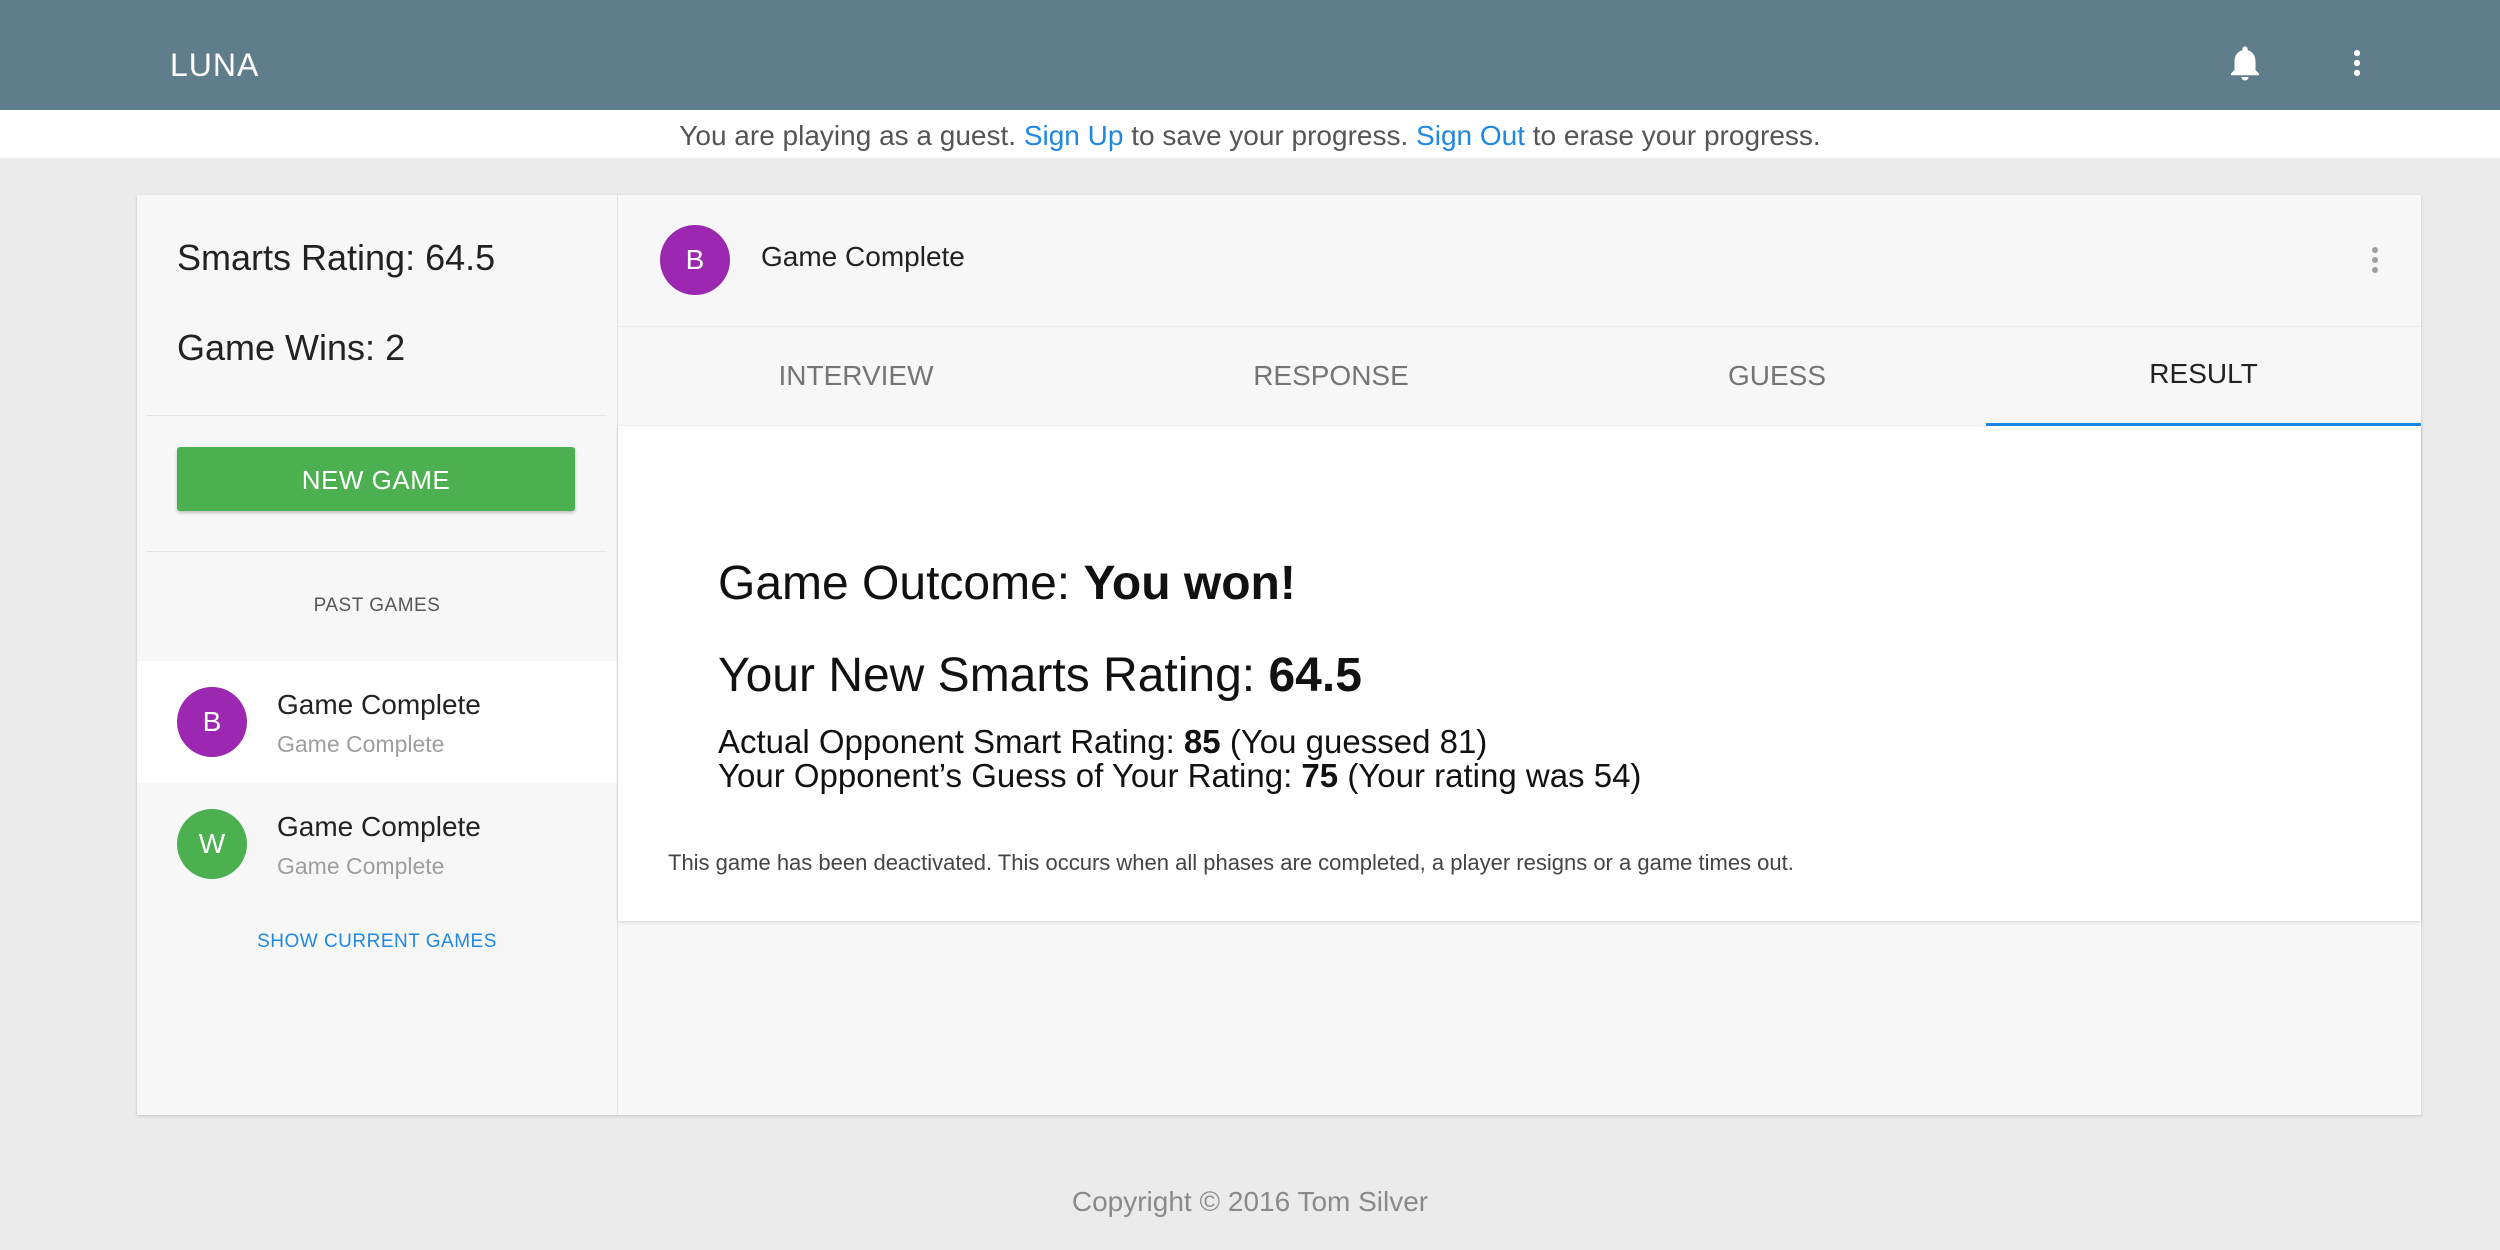  What do you see at coordinates (377, 844) in the screenshot?
I see `past-game-item: W Game Complete Game Complete` at bounding box center [377, 844].